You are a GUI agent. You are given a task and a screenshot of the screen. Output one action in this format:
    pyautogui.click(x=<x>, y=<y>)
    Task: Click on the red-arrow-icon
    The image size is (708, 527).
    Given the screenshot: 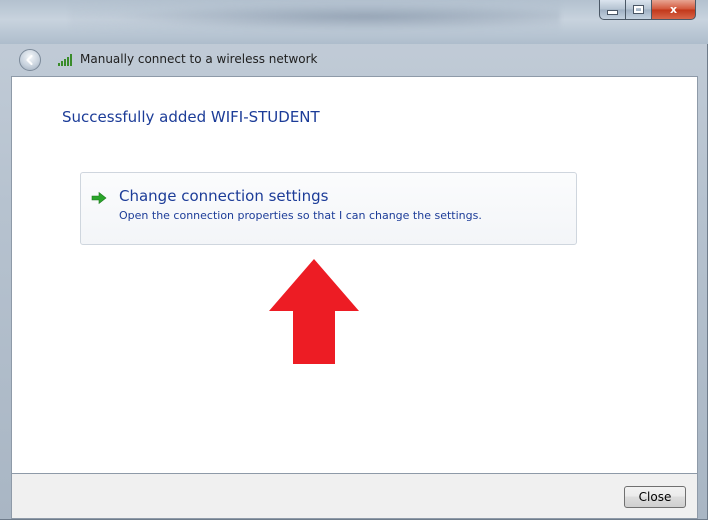 What is the action you would take?
    pyautogui.click(x=314, y=311)
    